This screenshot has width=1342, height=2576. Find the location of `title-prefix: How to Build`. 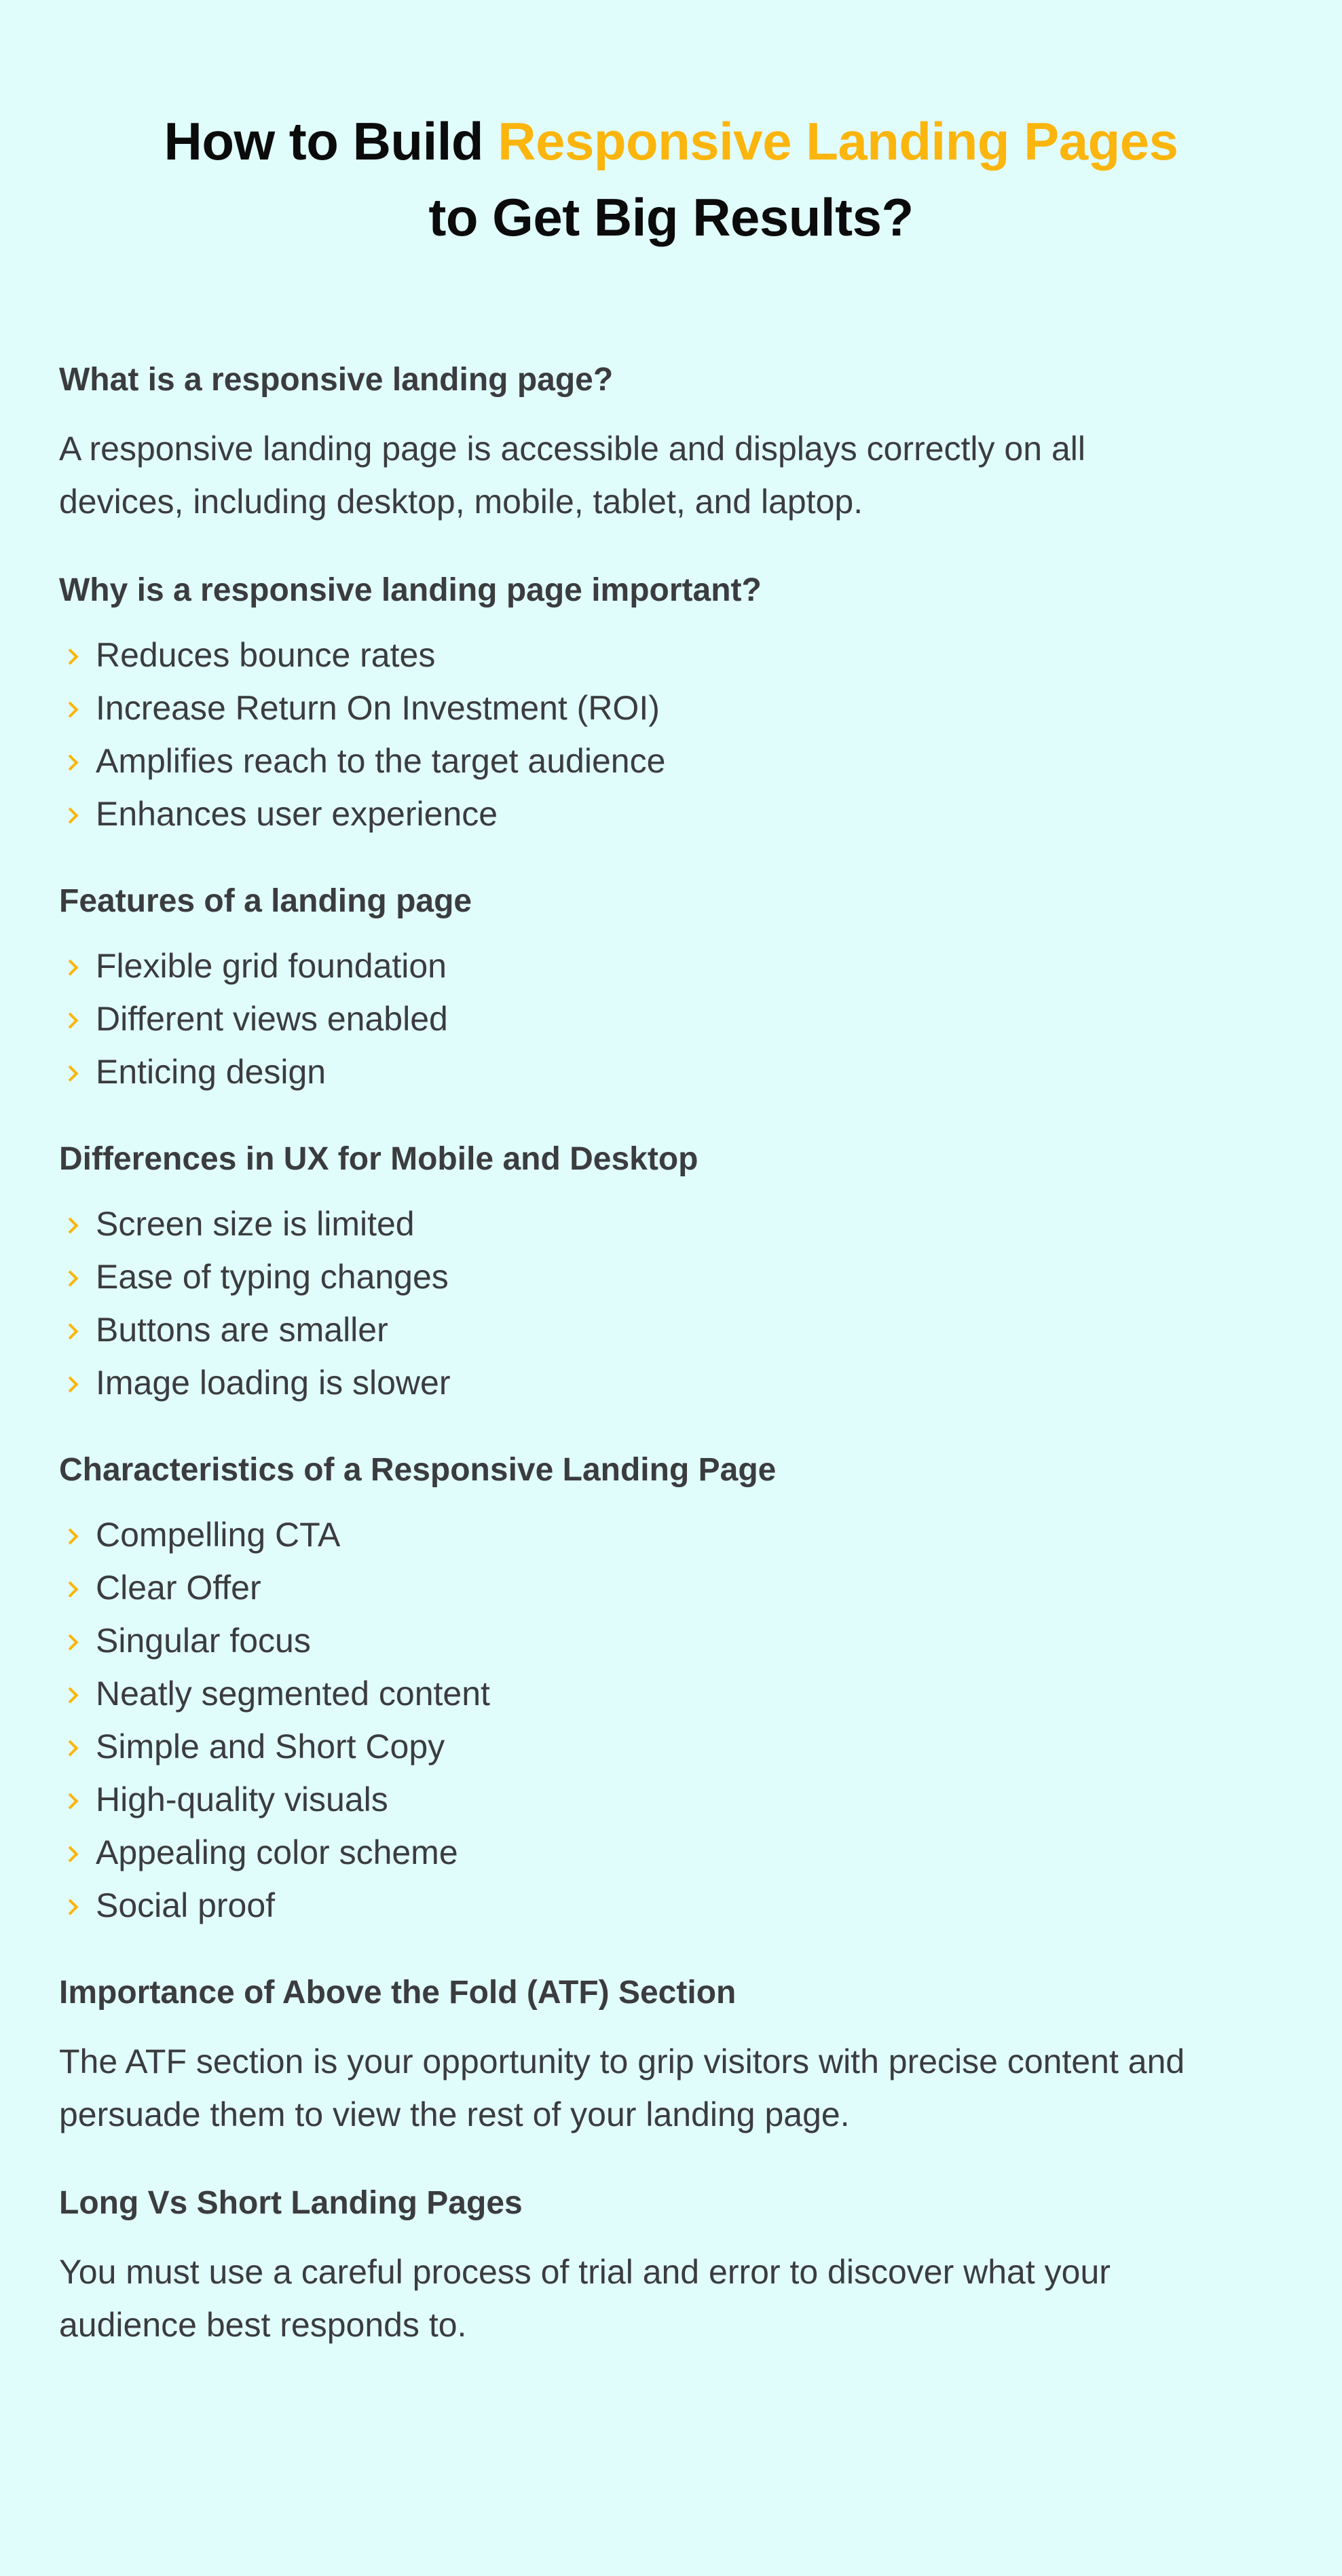

title-prefix: How to Build is located at coordinates (331, 141).